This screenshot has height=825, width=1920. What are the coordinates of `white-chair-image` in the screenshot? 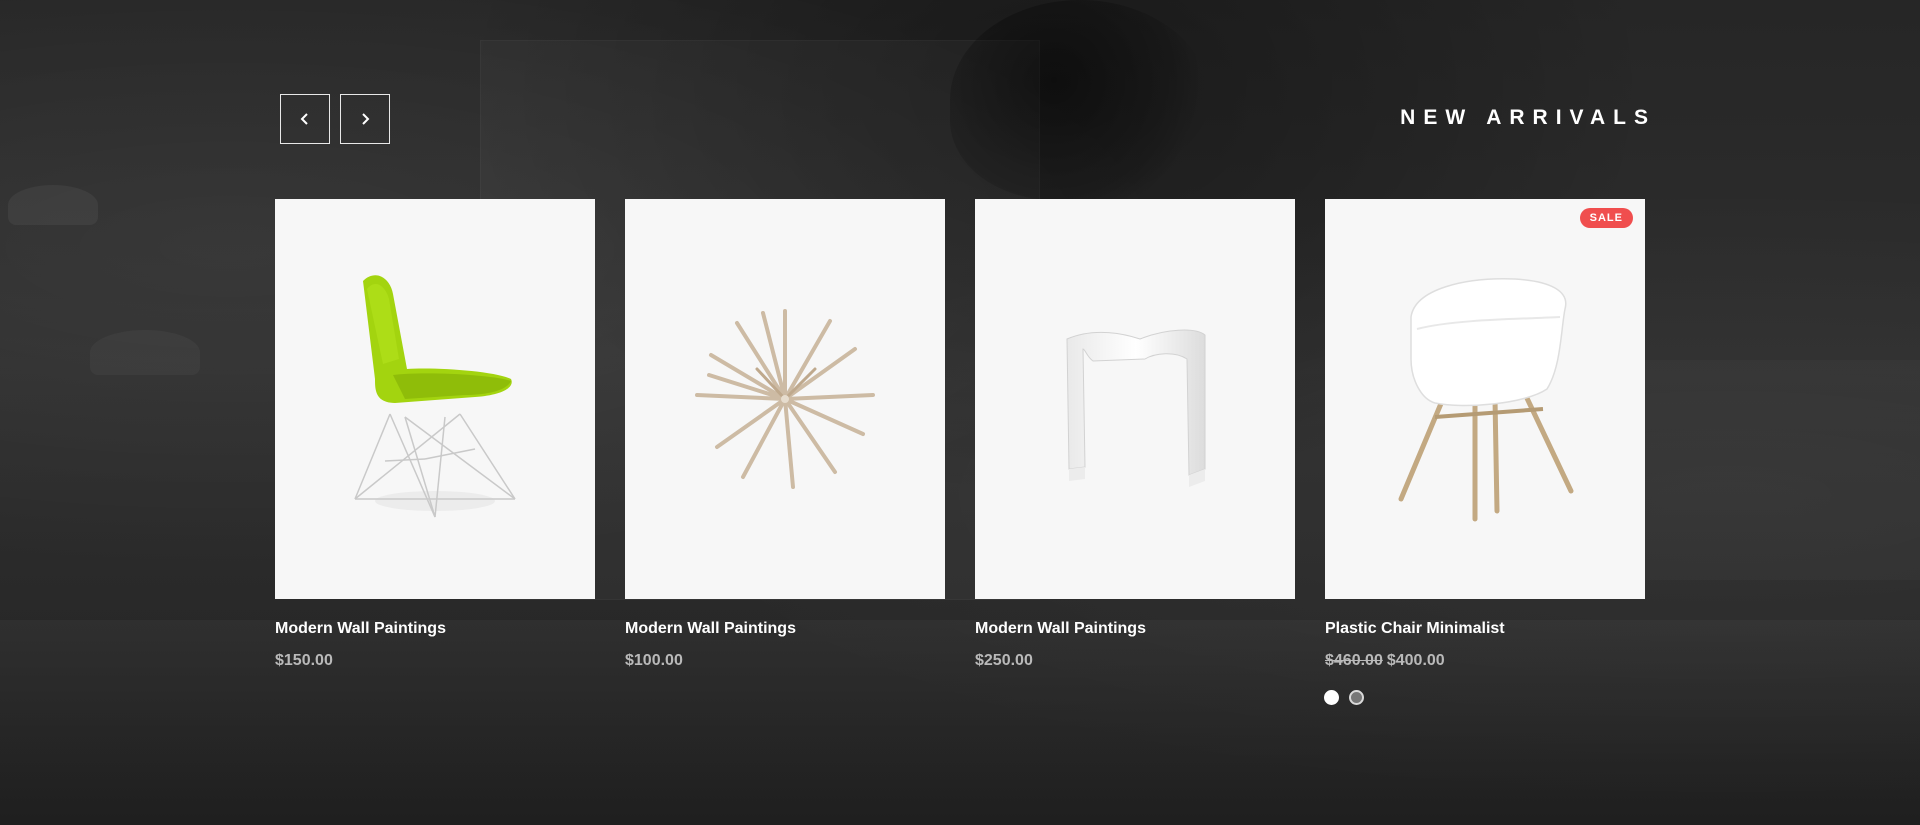 It's located at (1486, 400).